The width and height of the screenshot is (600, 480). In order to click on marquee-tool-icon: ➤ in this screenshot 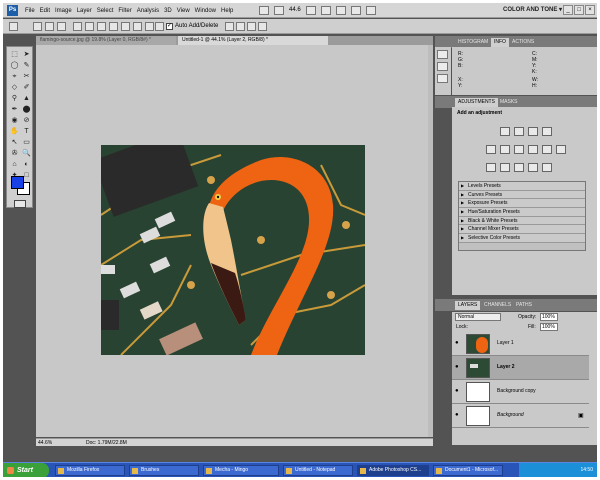, I will do `click(26, 55)`.